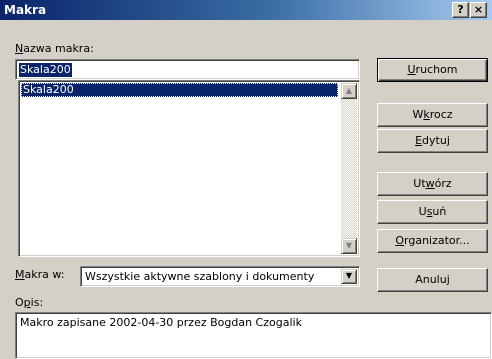  What do you see at coordinates (478, 10) in the screenshot?
I see `close-button: ×` at bounding box center [478, 10].